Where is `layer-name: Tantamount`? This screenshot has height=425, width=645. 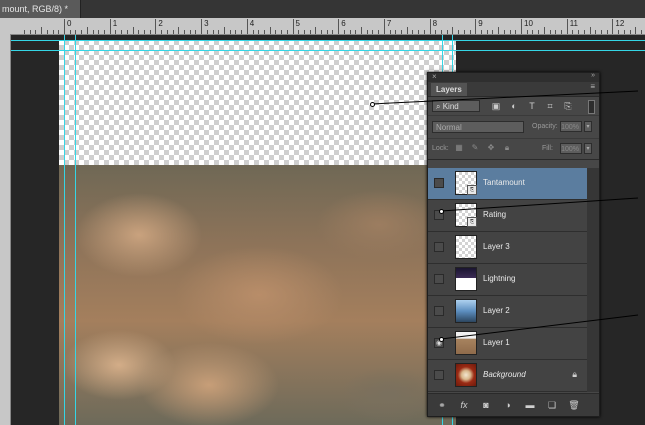
layer-name: Tantamount is located at coordinates (504, 182).